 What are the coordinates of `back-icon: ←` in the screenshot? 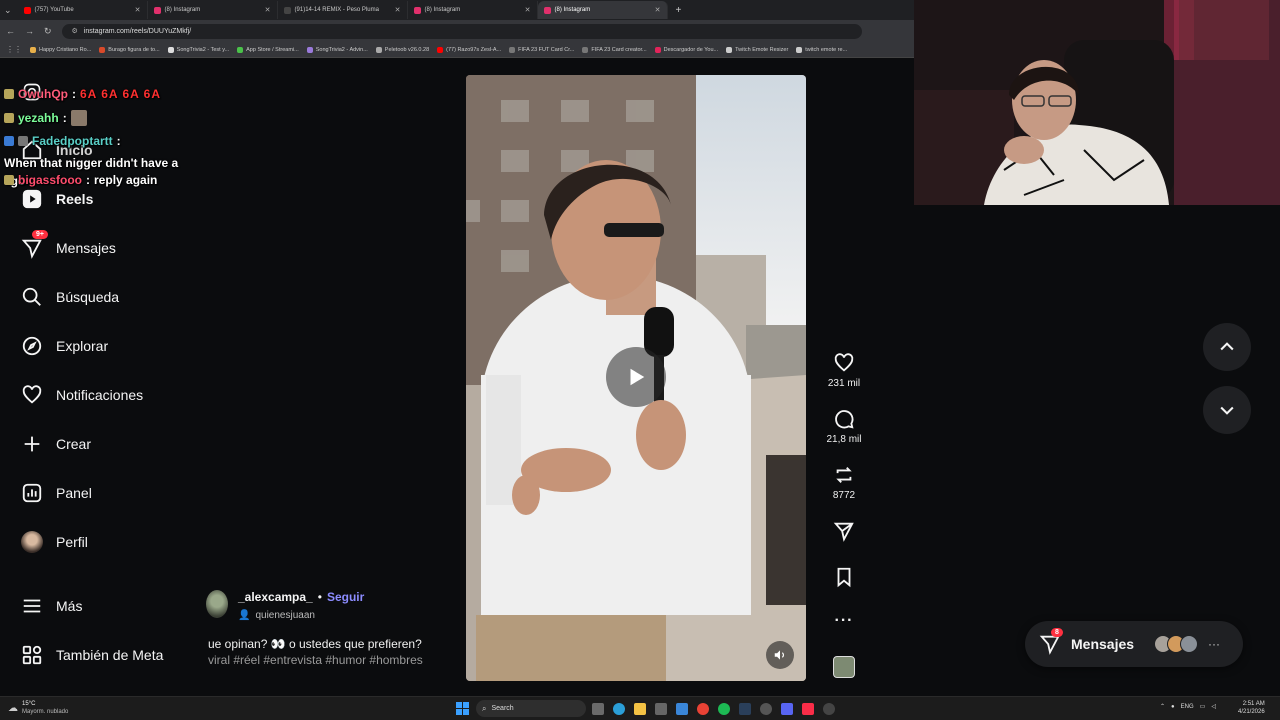 It's located at (10, 31).